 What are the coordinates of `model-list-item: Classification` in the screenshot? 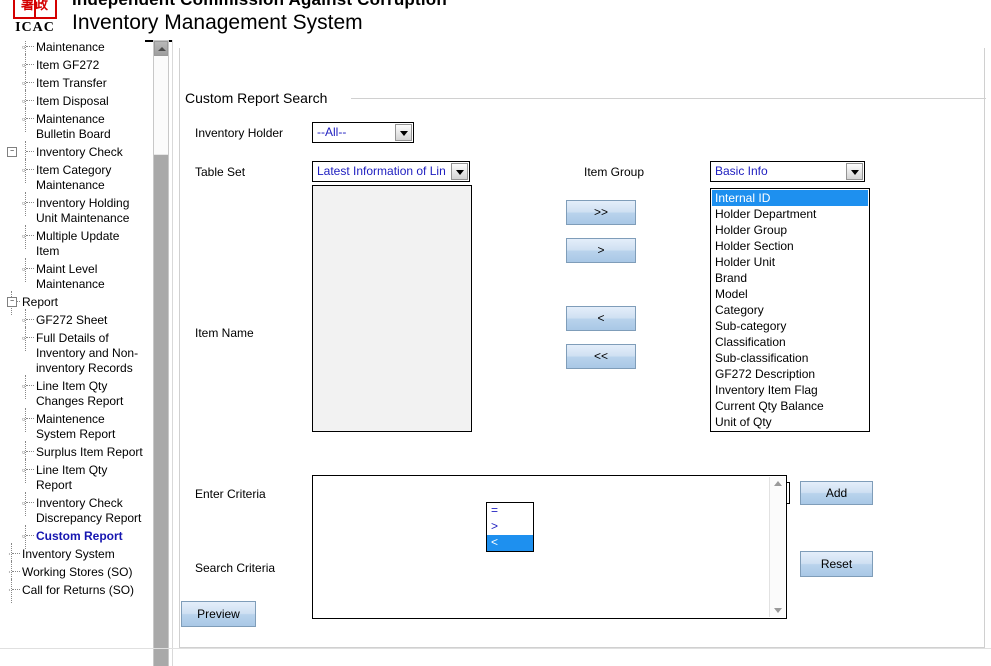 It's located at (790, 342).